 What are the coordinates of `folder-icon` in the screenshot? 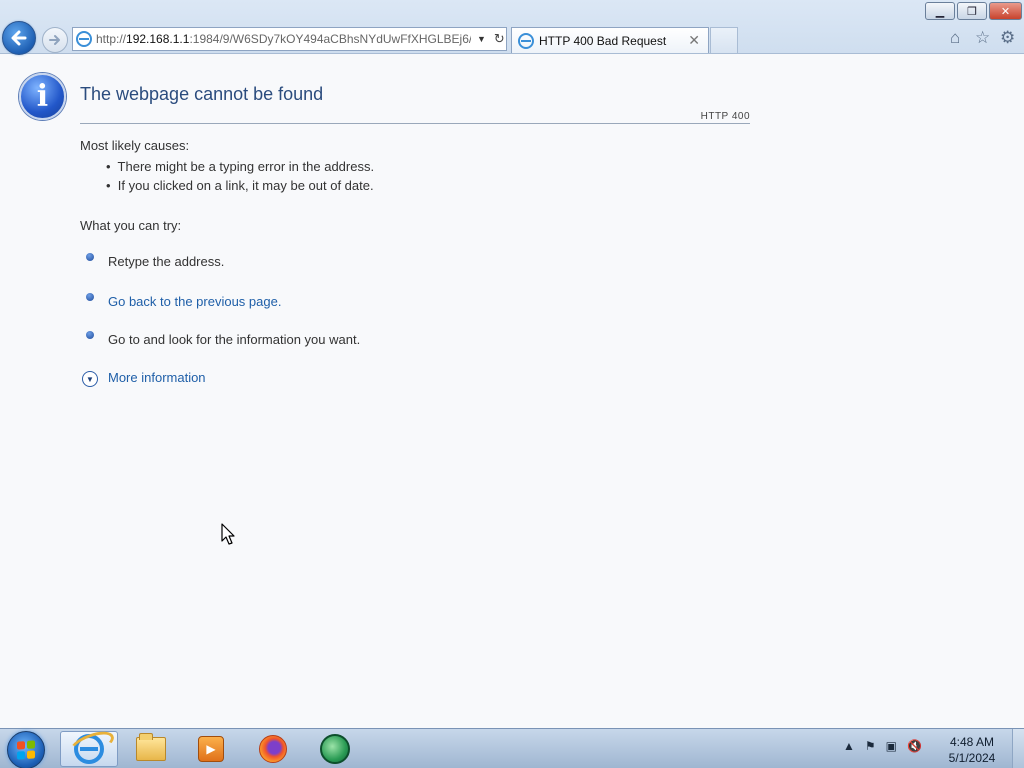 It's located at (151, 747).